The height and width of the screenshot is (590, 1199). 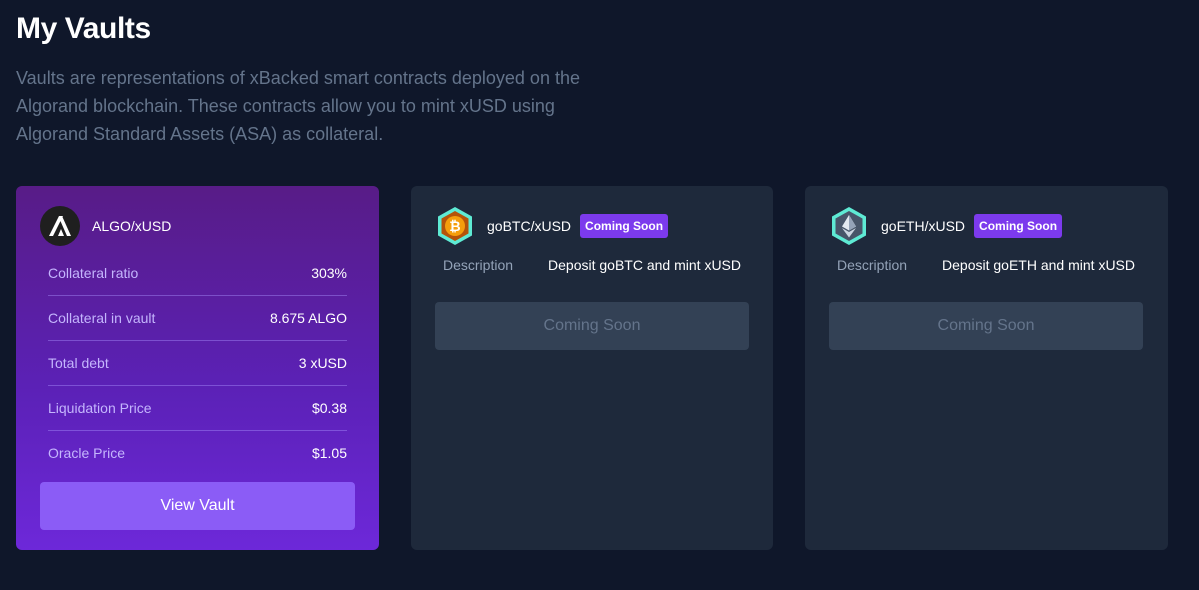 I want to click on stat-row-oracle-price: Oracle Price $1.05, so click(x=197, y=453).